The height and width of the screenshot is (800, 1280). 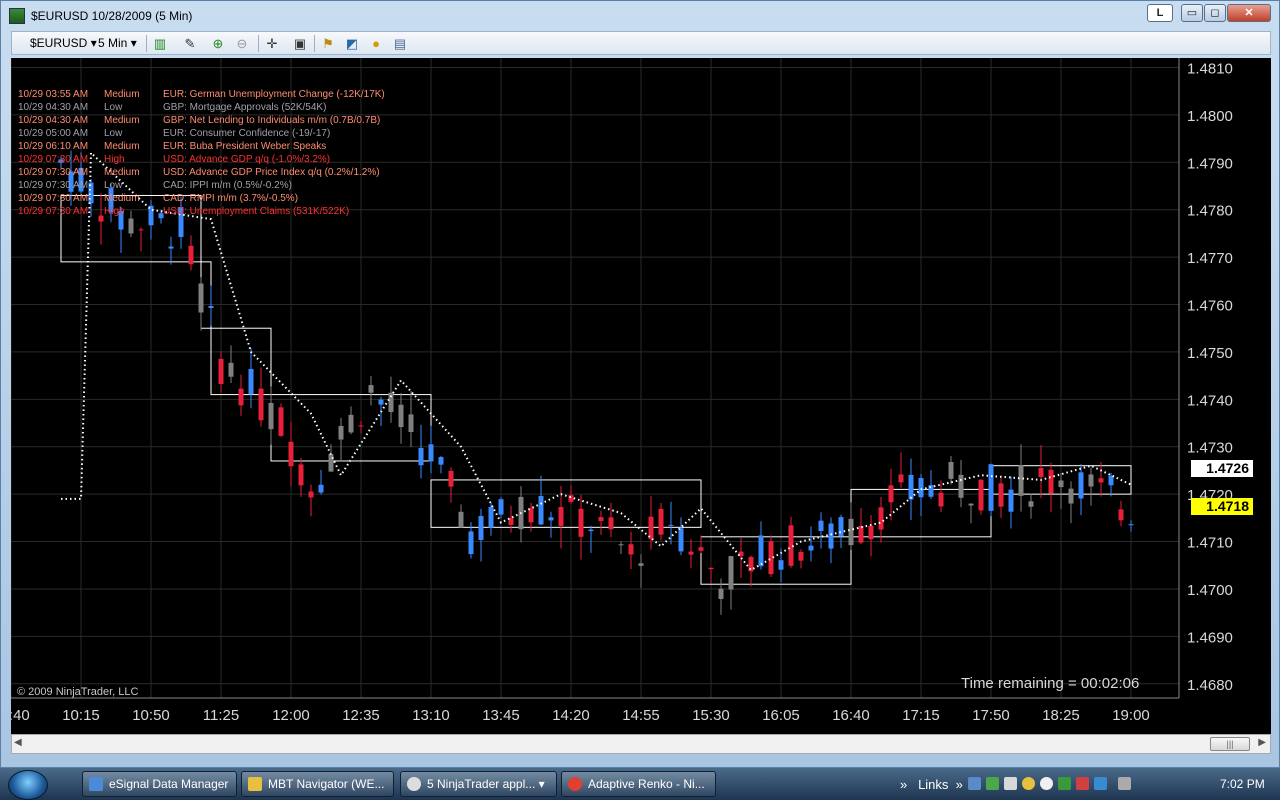 I want to click on ninjatrader-icon, so click(x=414, y=784).